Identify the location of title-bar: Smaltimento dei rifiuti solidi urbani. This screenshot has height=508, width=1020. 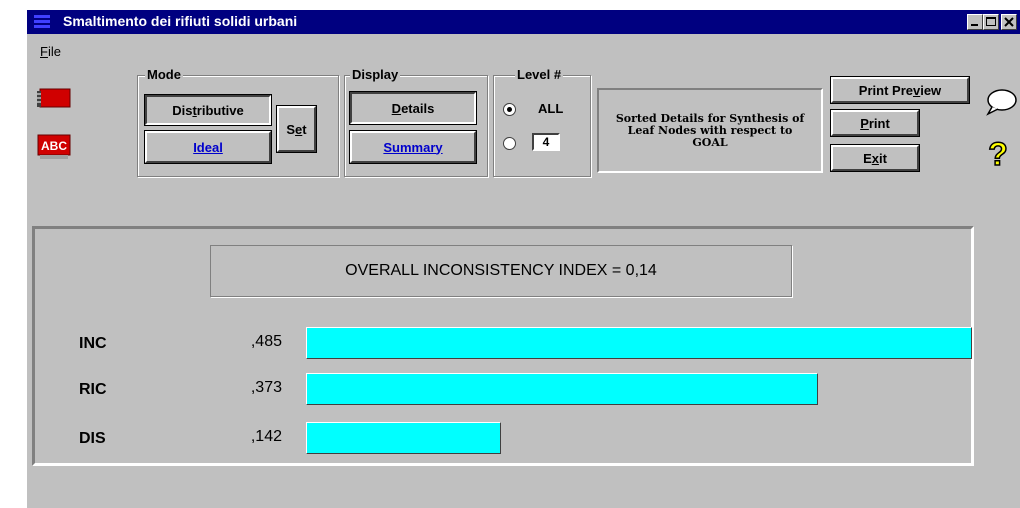
(523, 22).